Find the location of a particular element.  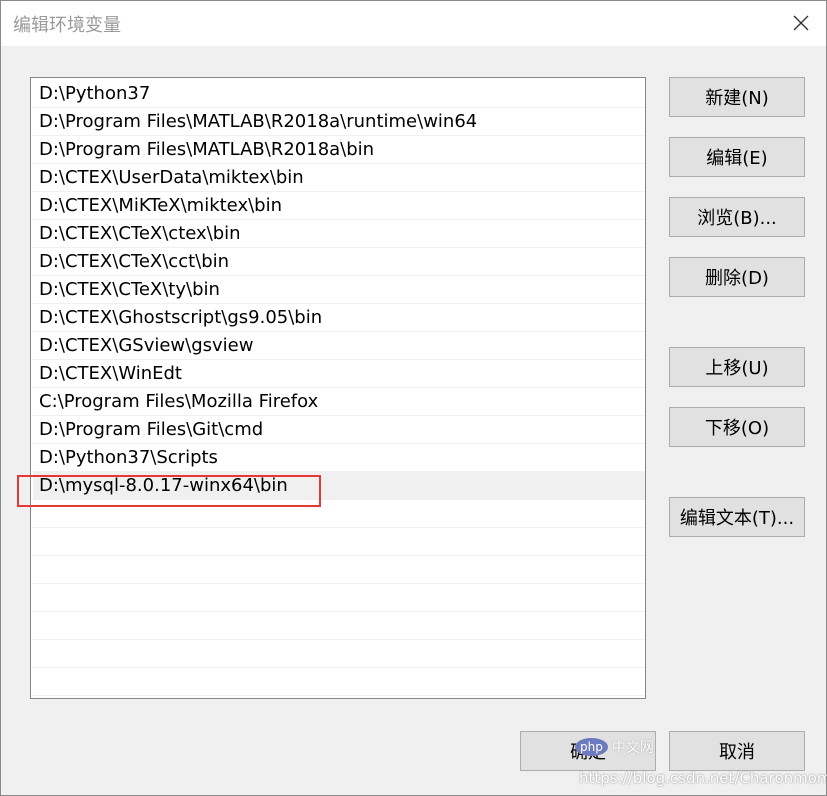

path-list-item-text: D:\Program Files\MATLAB\R2018a\bin is located at coordinates (207, 149).